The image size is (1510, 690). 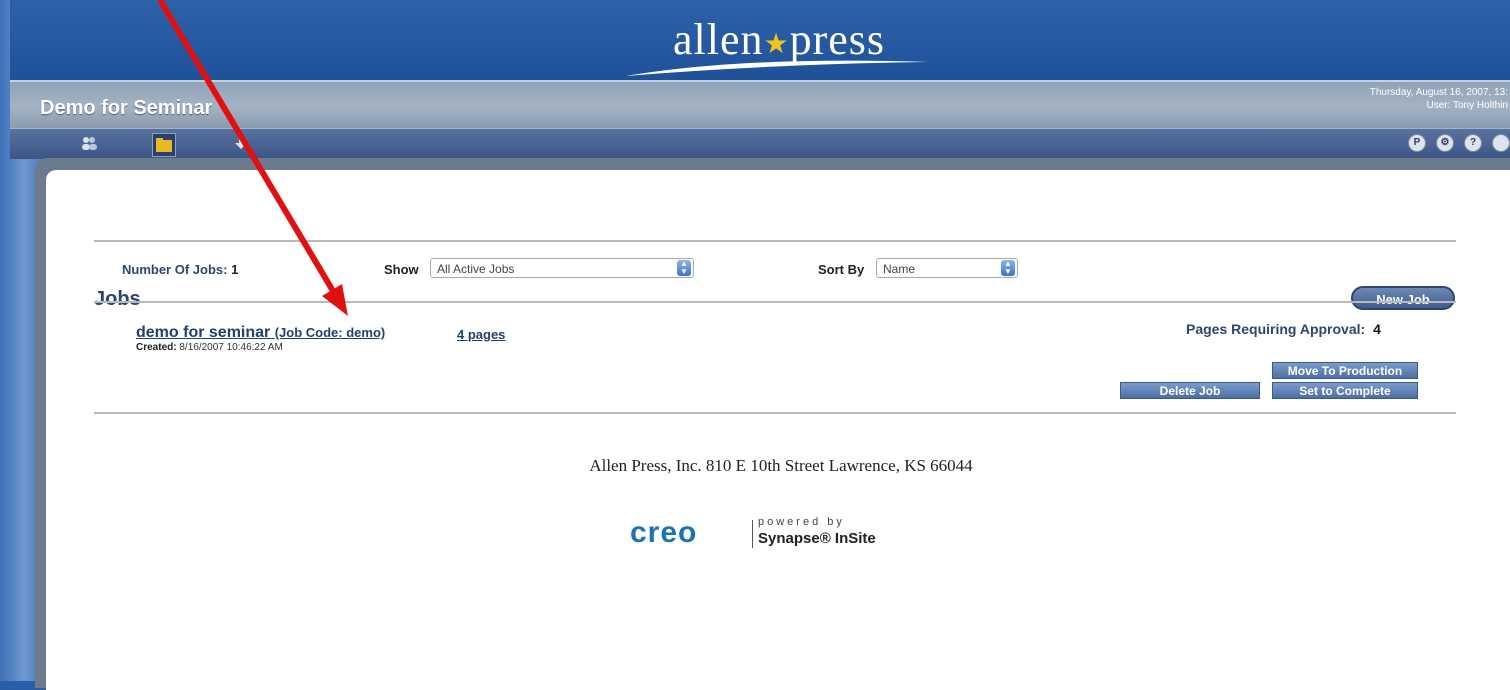 I want to click on synapse-insite-logo: Synapse® InSite, so click(x=817, y=538).